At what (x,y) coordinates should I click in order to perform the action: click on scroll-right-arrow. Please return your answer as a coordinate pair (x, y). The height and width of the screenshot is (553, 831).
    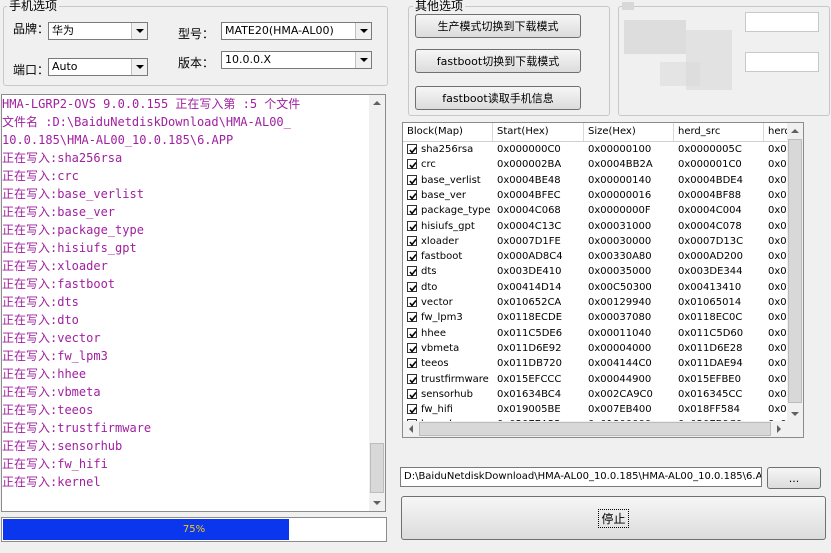
    Looking at the image, I should click on (778, 428).